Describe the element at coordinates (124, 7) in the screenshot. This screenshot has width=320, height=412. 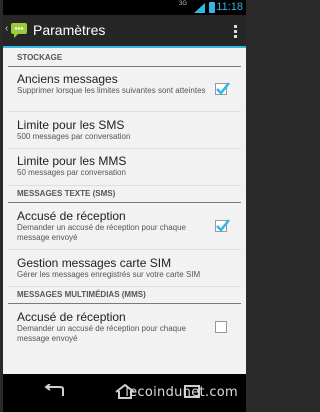
I see `status-bar: 3G 11:18` at that location.